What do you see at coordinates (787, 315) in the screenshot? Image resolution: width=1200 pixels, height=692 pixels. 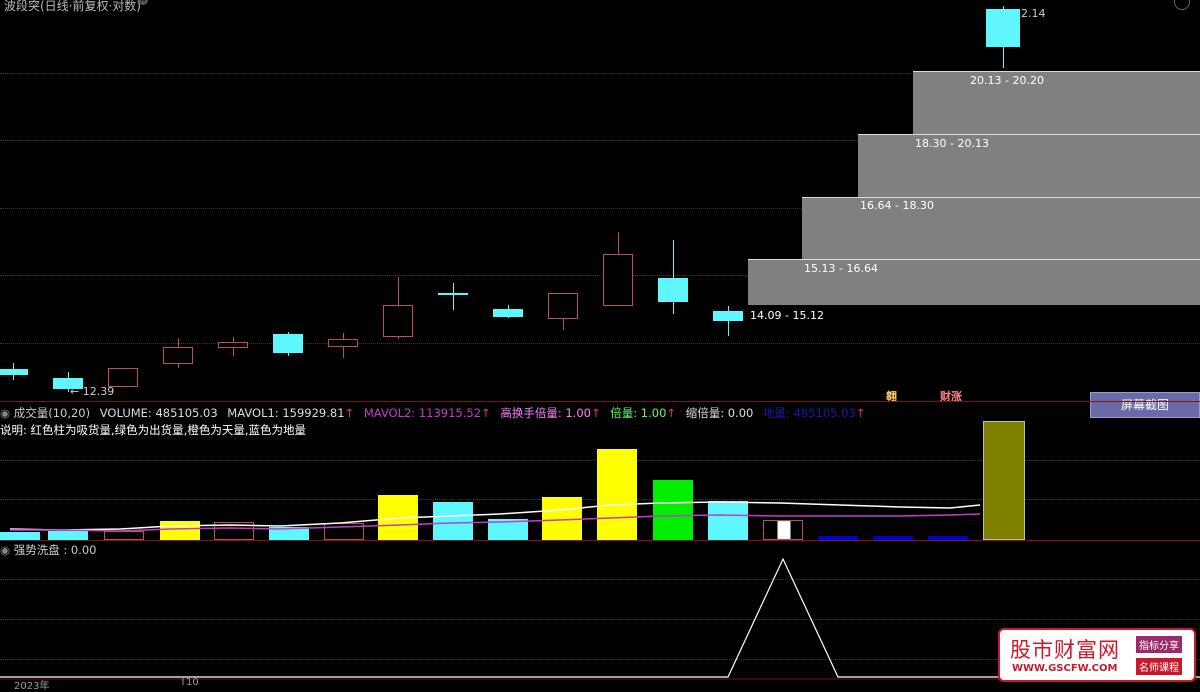 I see `last-range-label: 14.09 - 15.12` at bounding box center [787, 315].